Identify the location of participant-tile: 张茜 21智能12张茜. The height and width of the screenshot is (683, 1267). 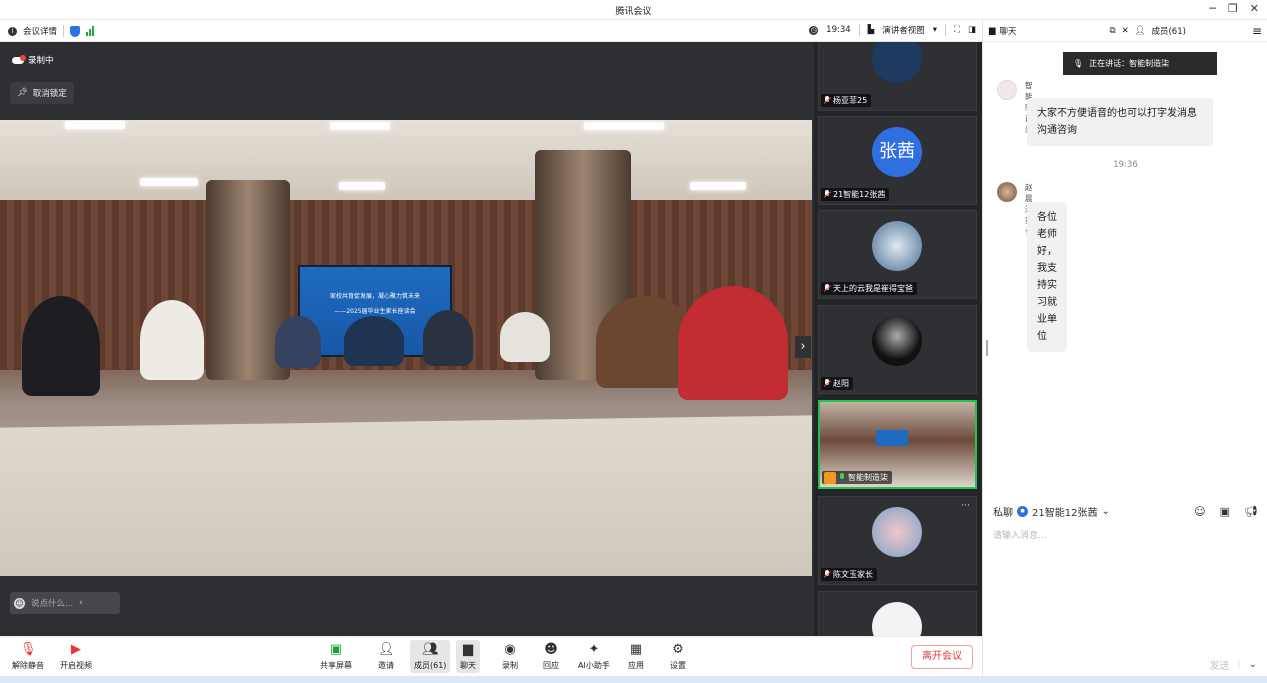
(897, 160).